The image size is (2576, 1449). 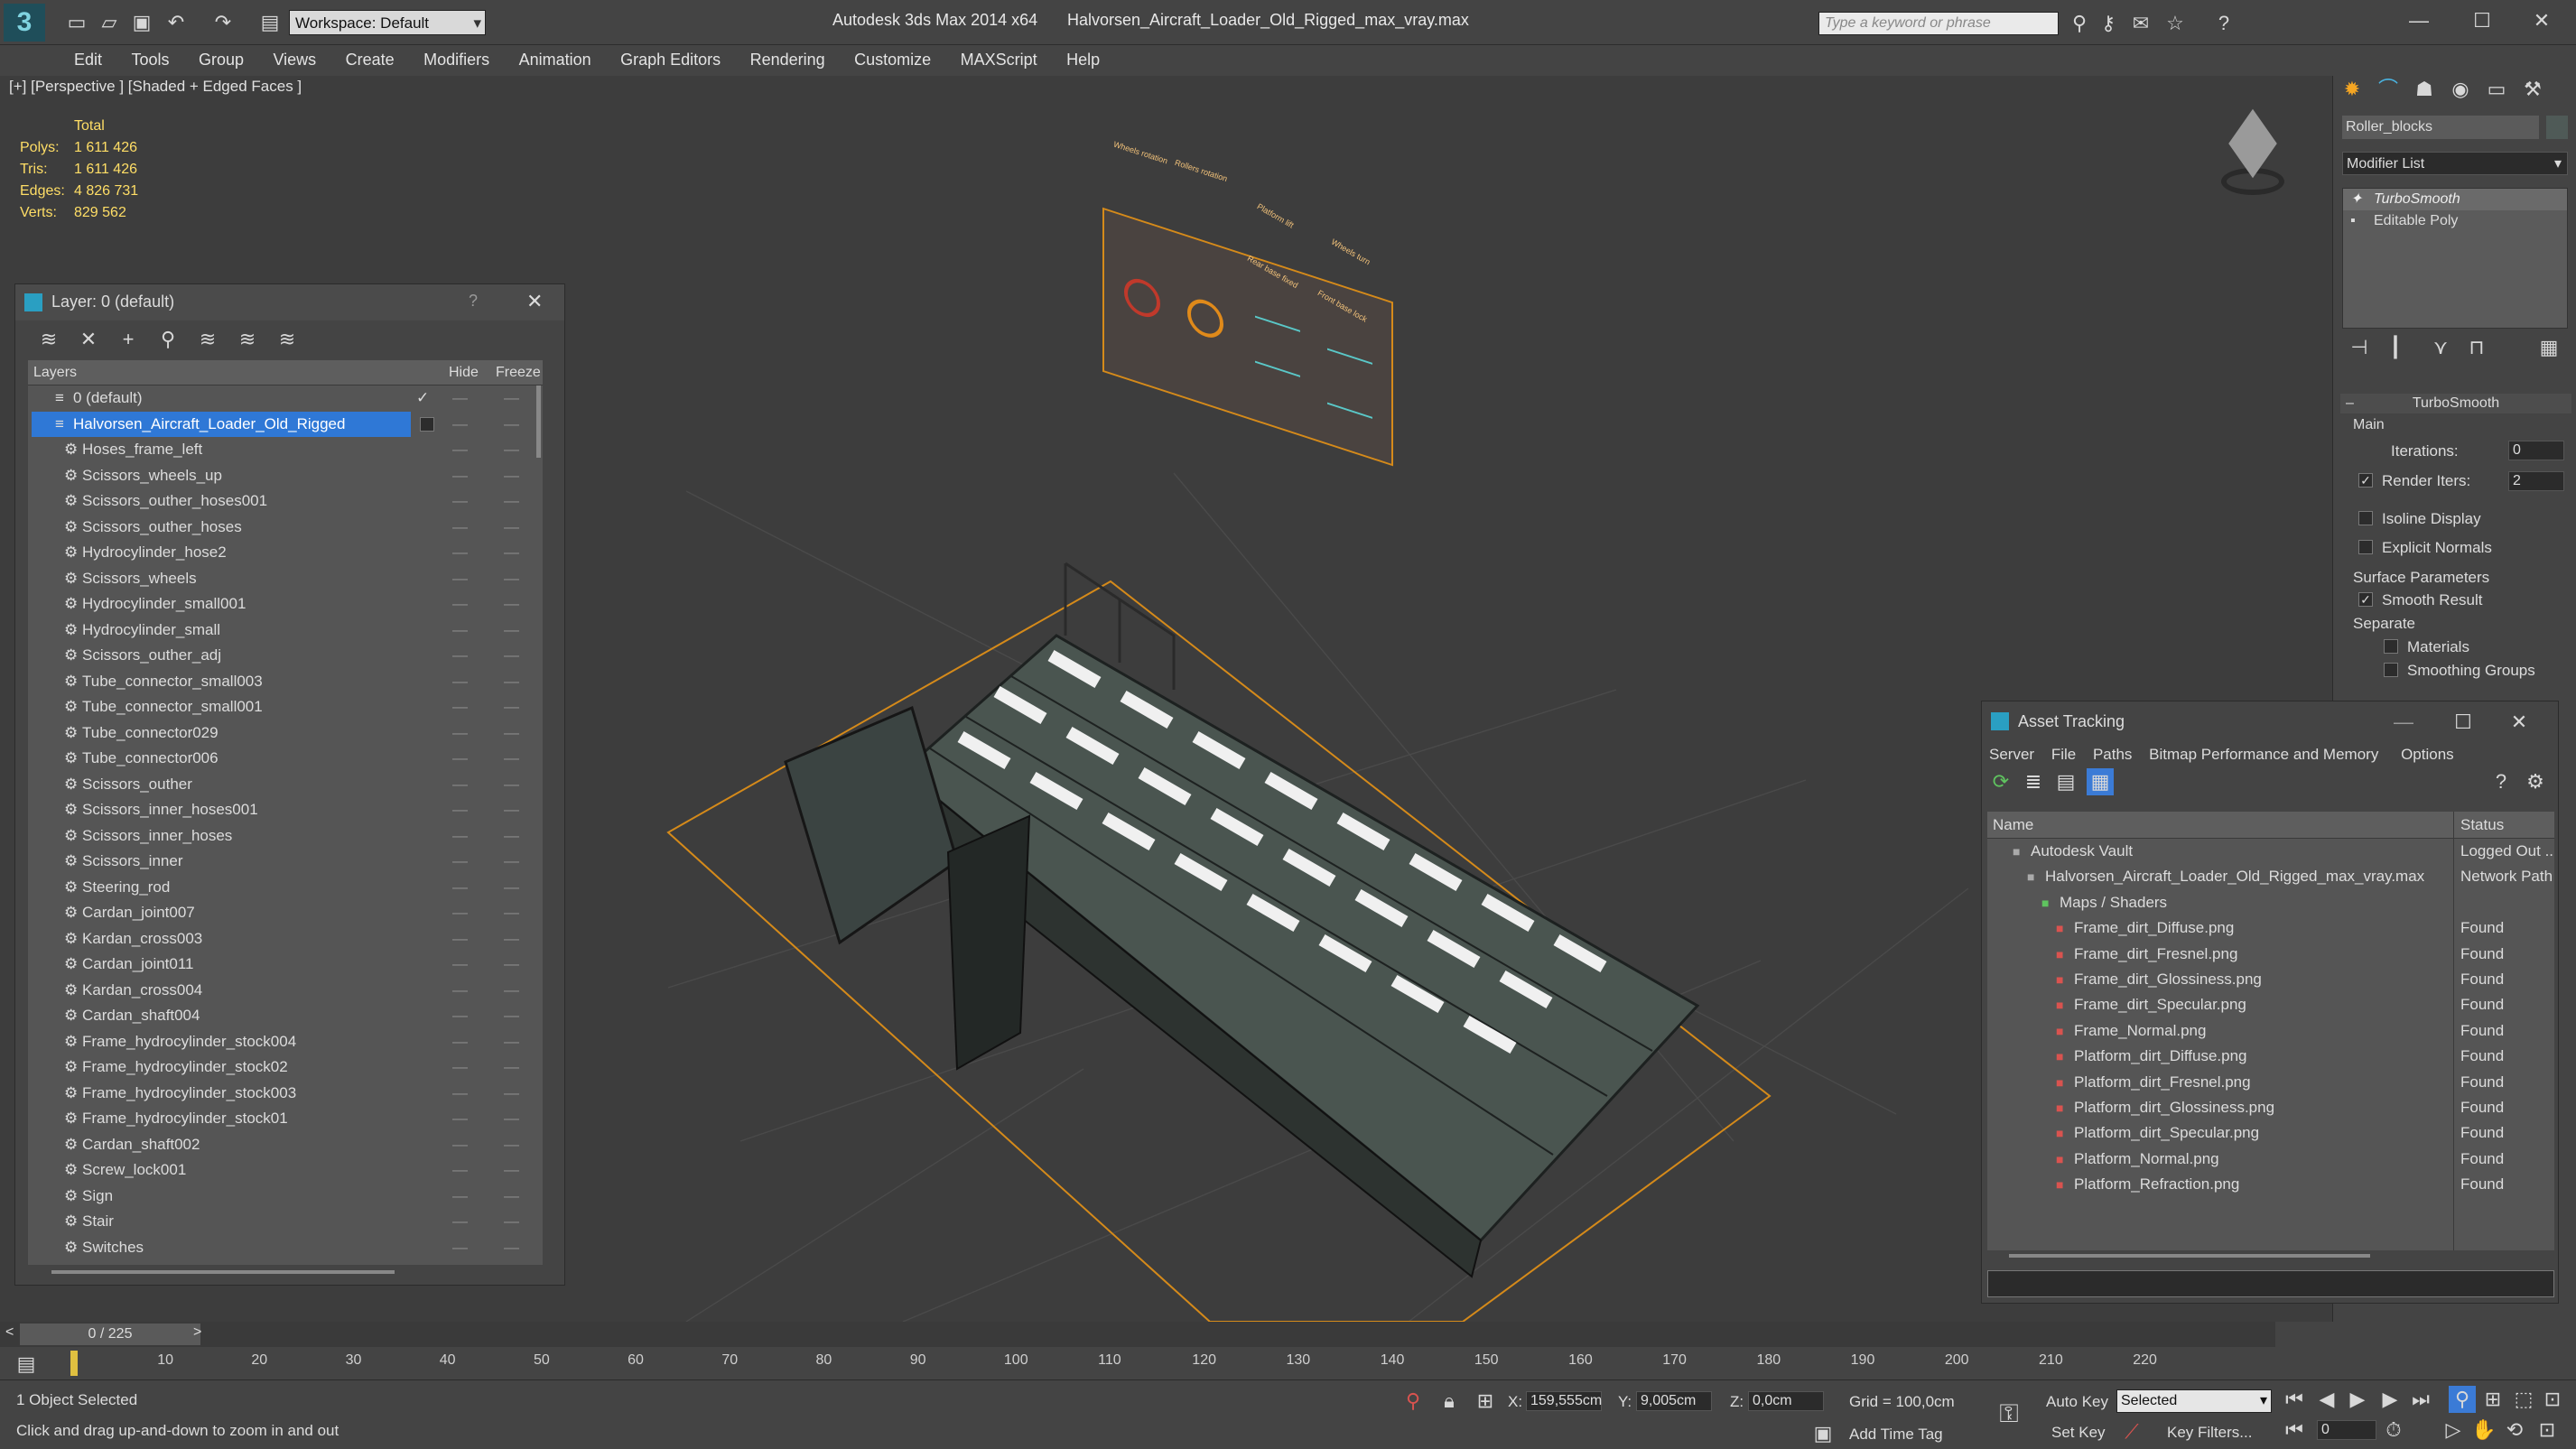 I want to click on asset-row: ■ Platform_dirt_Specular.png Found, so click(x=2270, y=1133).